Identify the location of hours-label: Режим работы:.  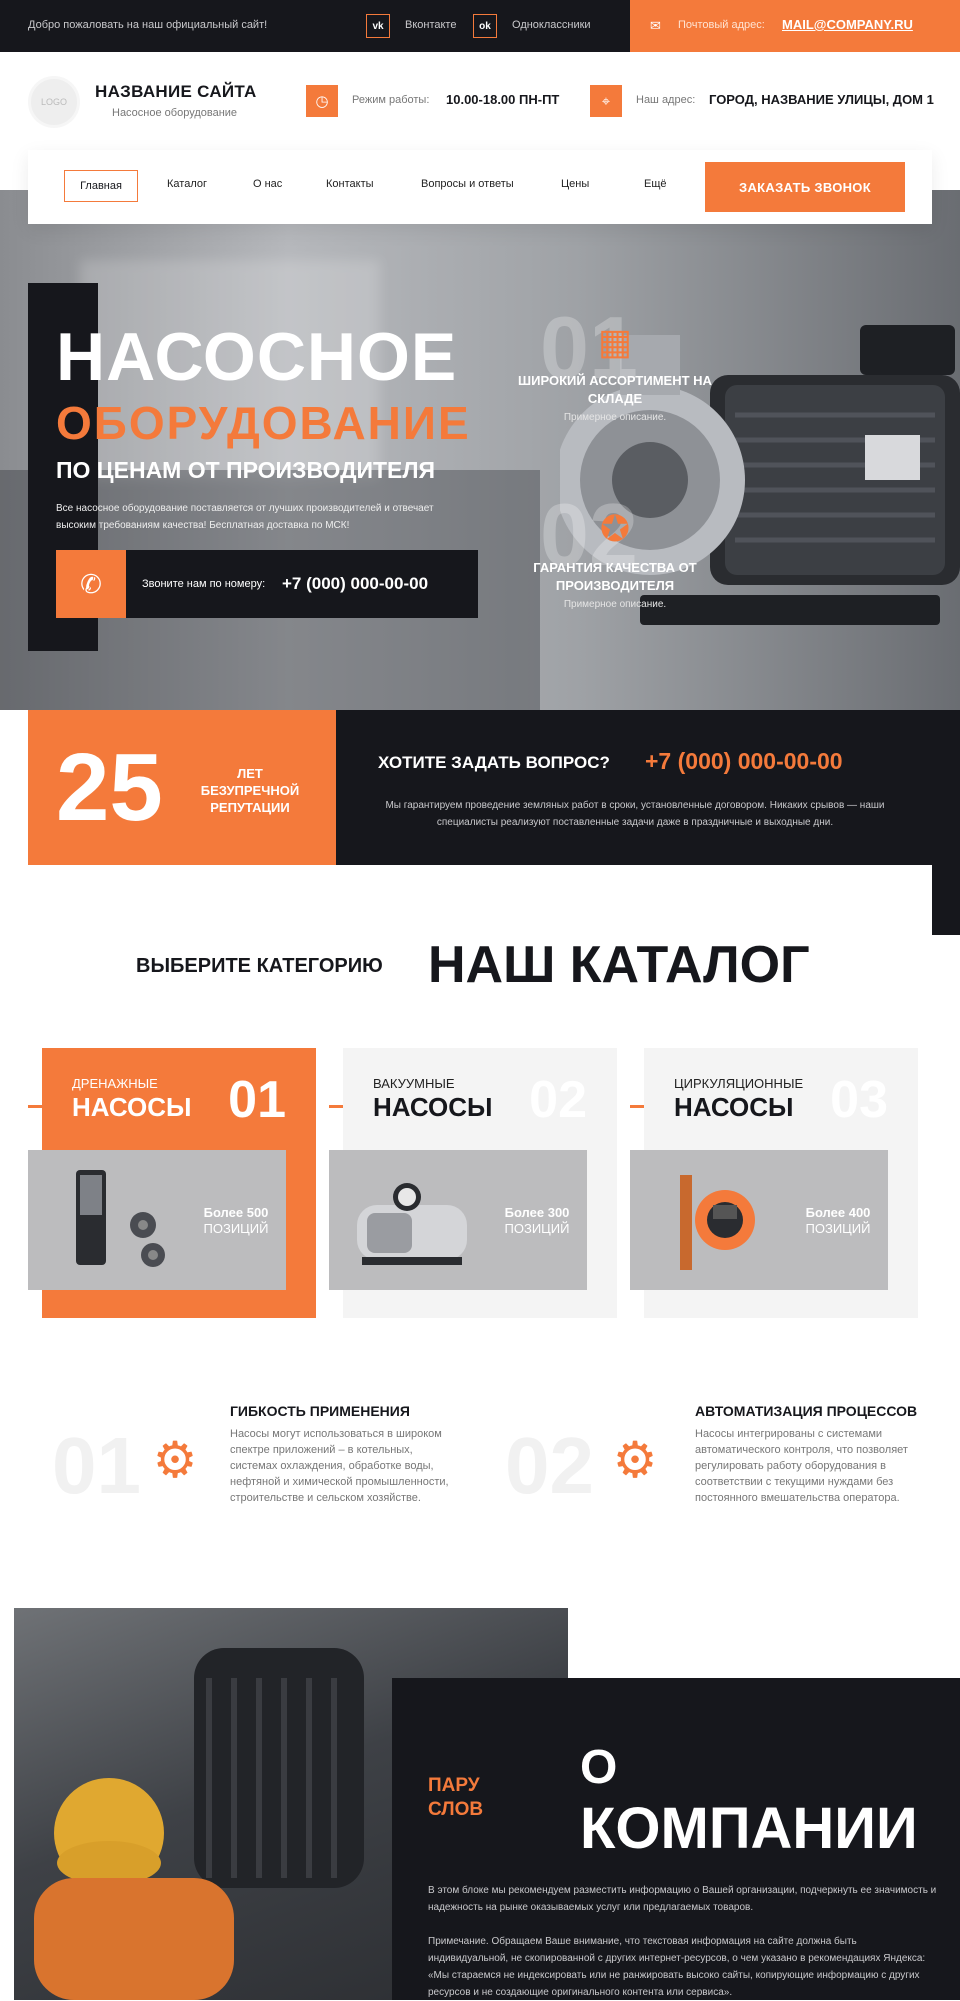
(391, 100).